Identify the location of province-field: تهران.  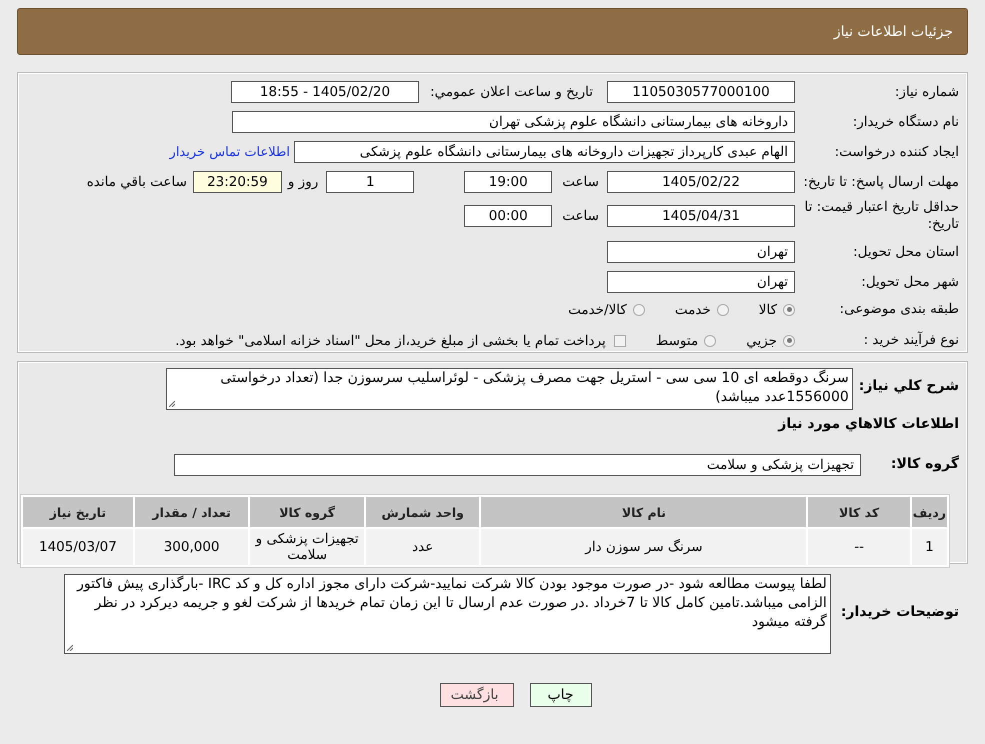
(701, 252).